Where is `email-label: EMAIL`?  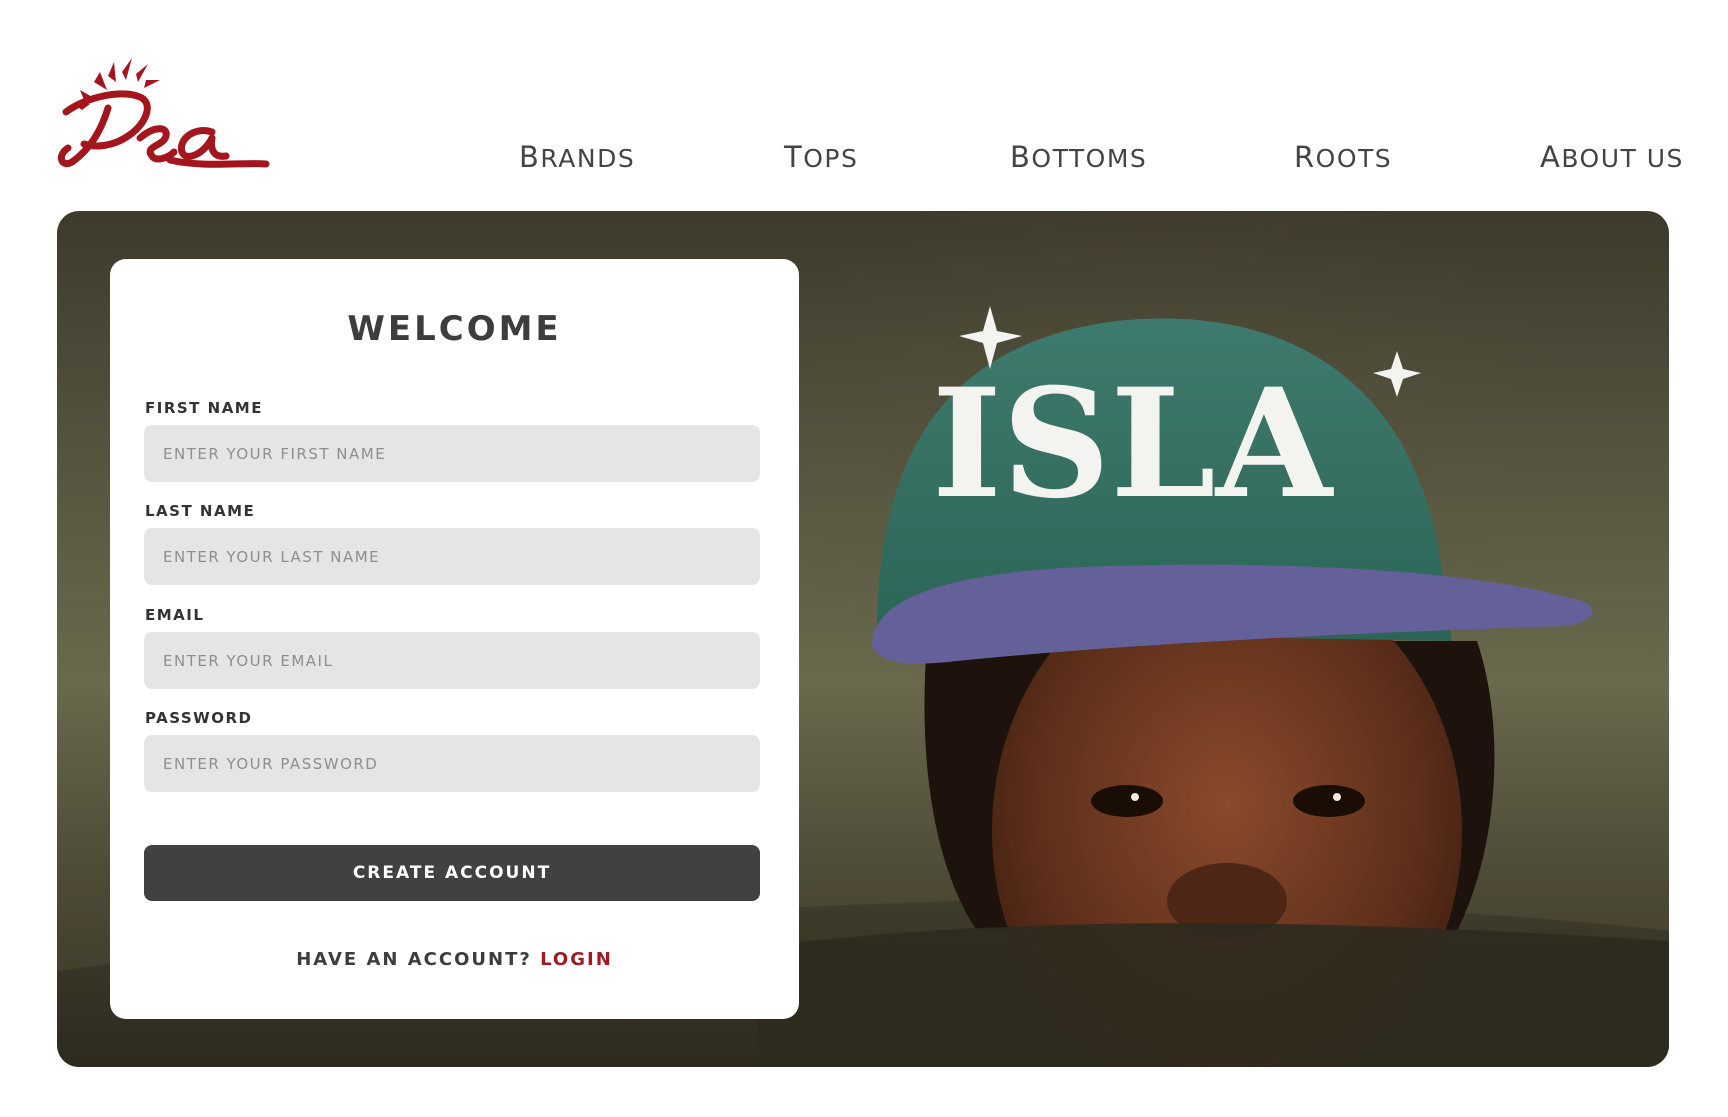 email-label: EMAIL is located at coordinates (175, 615).